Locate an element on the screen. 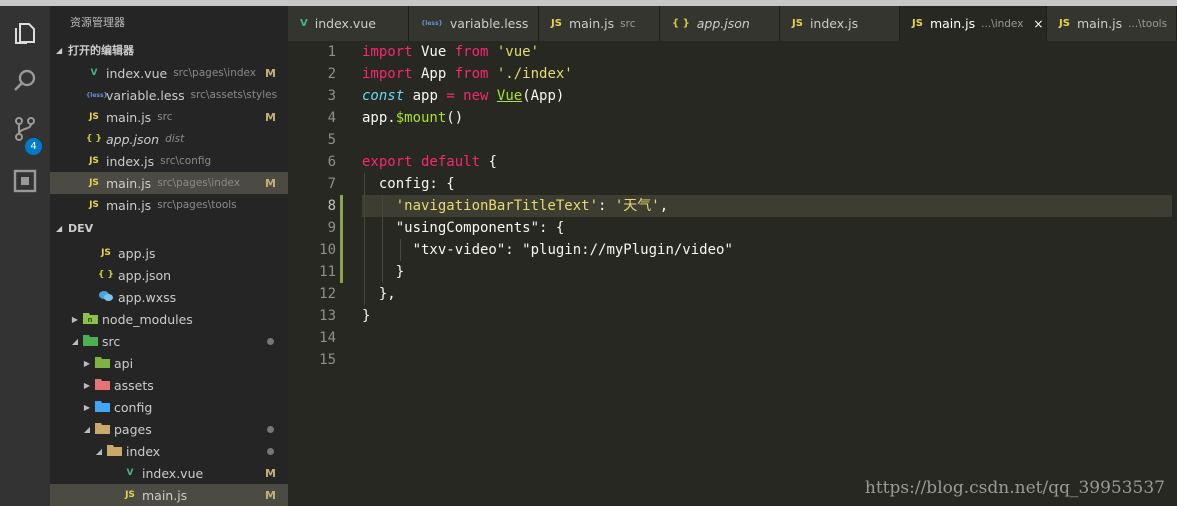 This screenshot has width=1177, height=506. line-number: 10 is located at coordinates (327, 250).